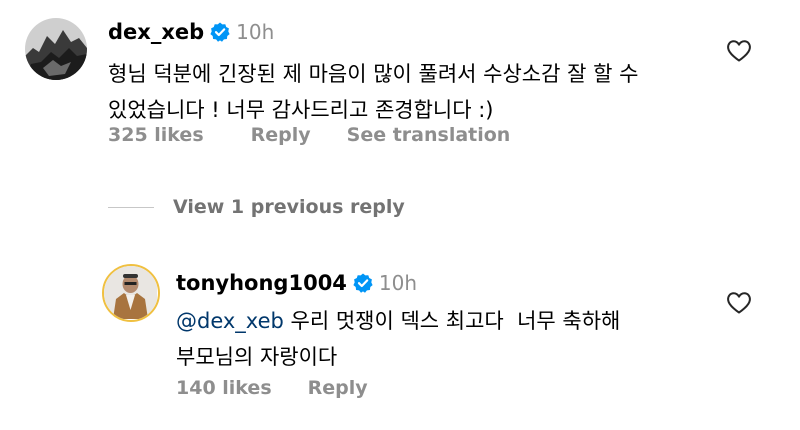  I want to click on reply-username: tonyhong1004, so click(261, 283).